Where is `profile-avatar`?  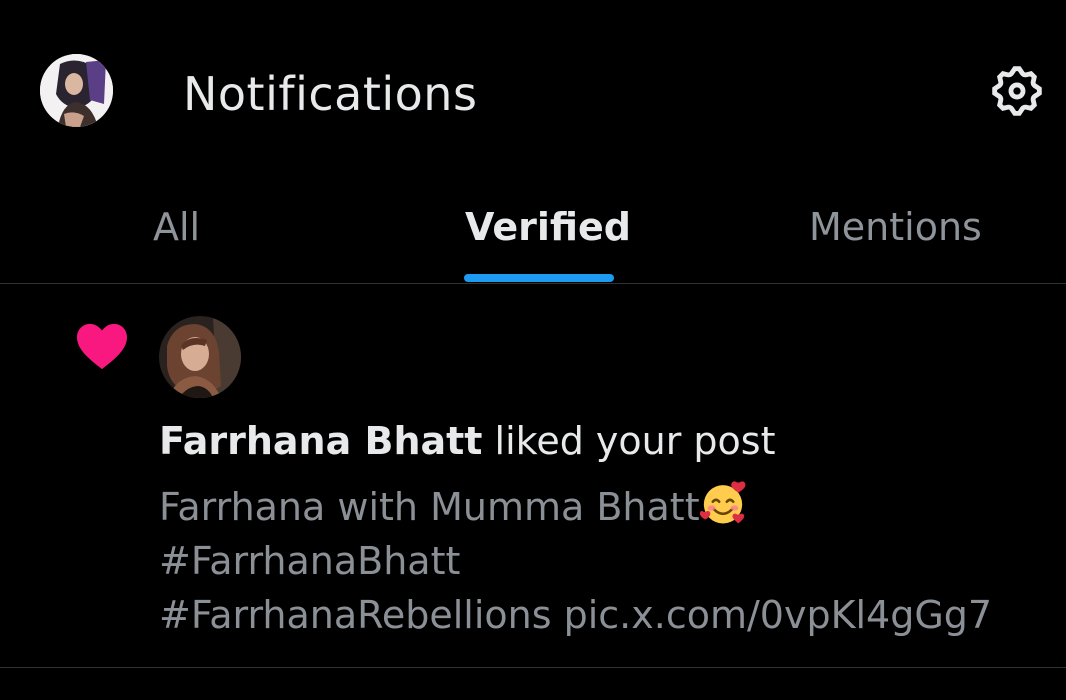
profile-avatar is located at coordinates (76, 90).